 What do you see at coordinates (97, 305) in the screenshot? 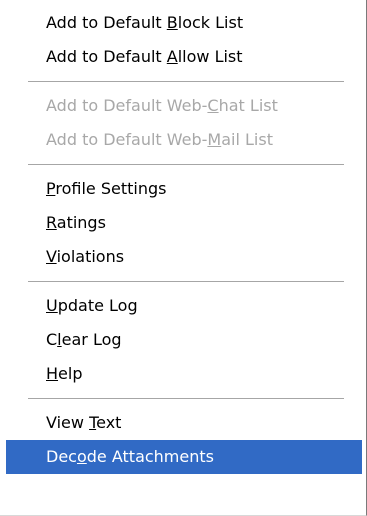
I see `menu-item-text: pdate Log` at bounding box center [97, 305].